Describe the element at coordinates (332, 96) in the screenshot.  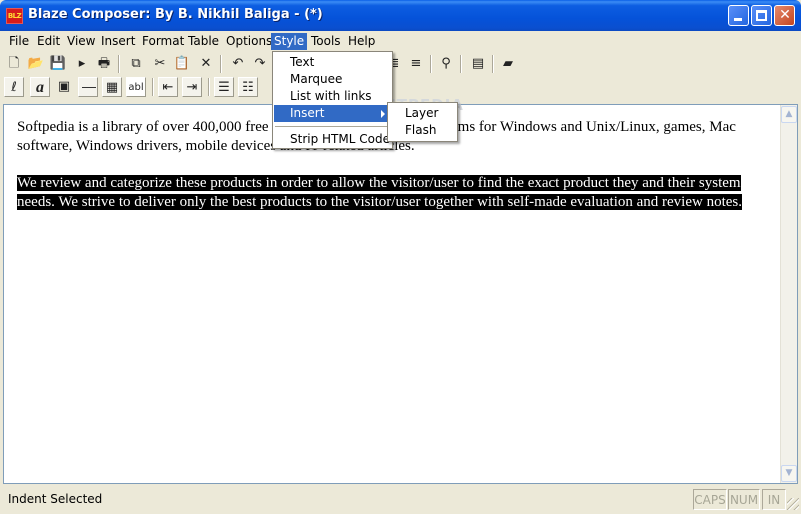
I see `style-menu-list-with-links: List with links` at that location.